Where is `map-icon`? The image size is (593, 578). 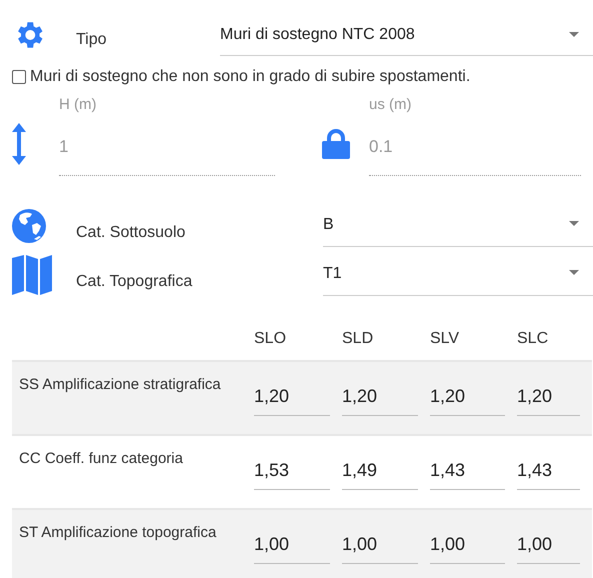 map-icon is located at coordinates (32, 274).